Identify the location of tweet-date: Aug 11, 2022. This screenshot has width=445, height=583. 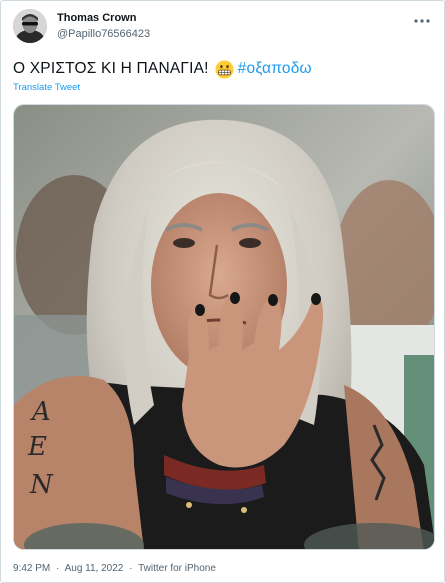
(94, 568).